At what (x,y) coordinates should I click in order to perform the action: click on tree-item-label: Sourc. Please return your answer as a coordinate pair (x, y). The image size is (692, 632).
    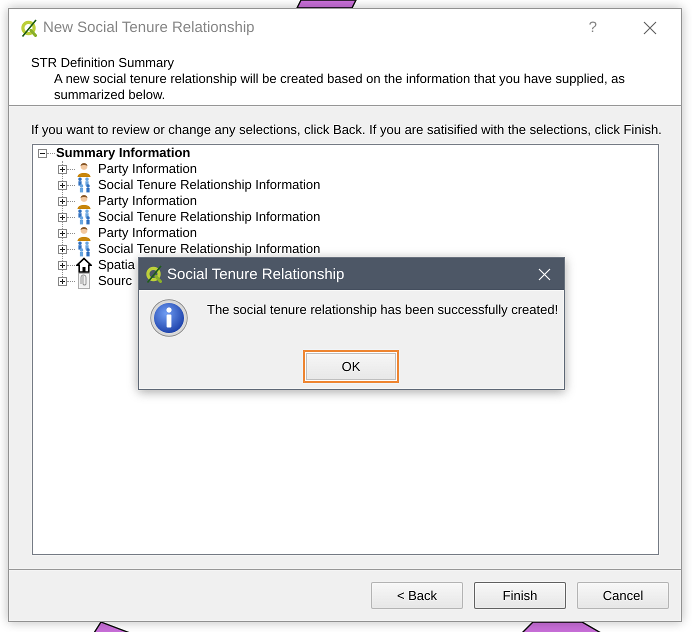
    Looking at the image, I should click on (115, 281).